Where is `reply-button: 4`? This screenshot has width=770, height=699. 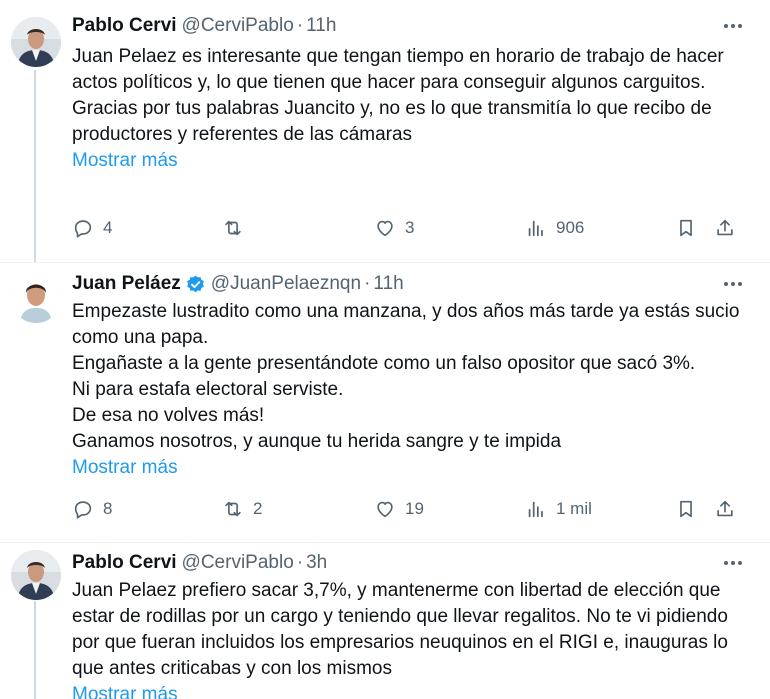
reply-button: 4 is located at coordinates (92, 228).